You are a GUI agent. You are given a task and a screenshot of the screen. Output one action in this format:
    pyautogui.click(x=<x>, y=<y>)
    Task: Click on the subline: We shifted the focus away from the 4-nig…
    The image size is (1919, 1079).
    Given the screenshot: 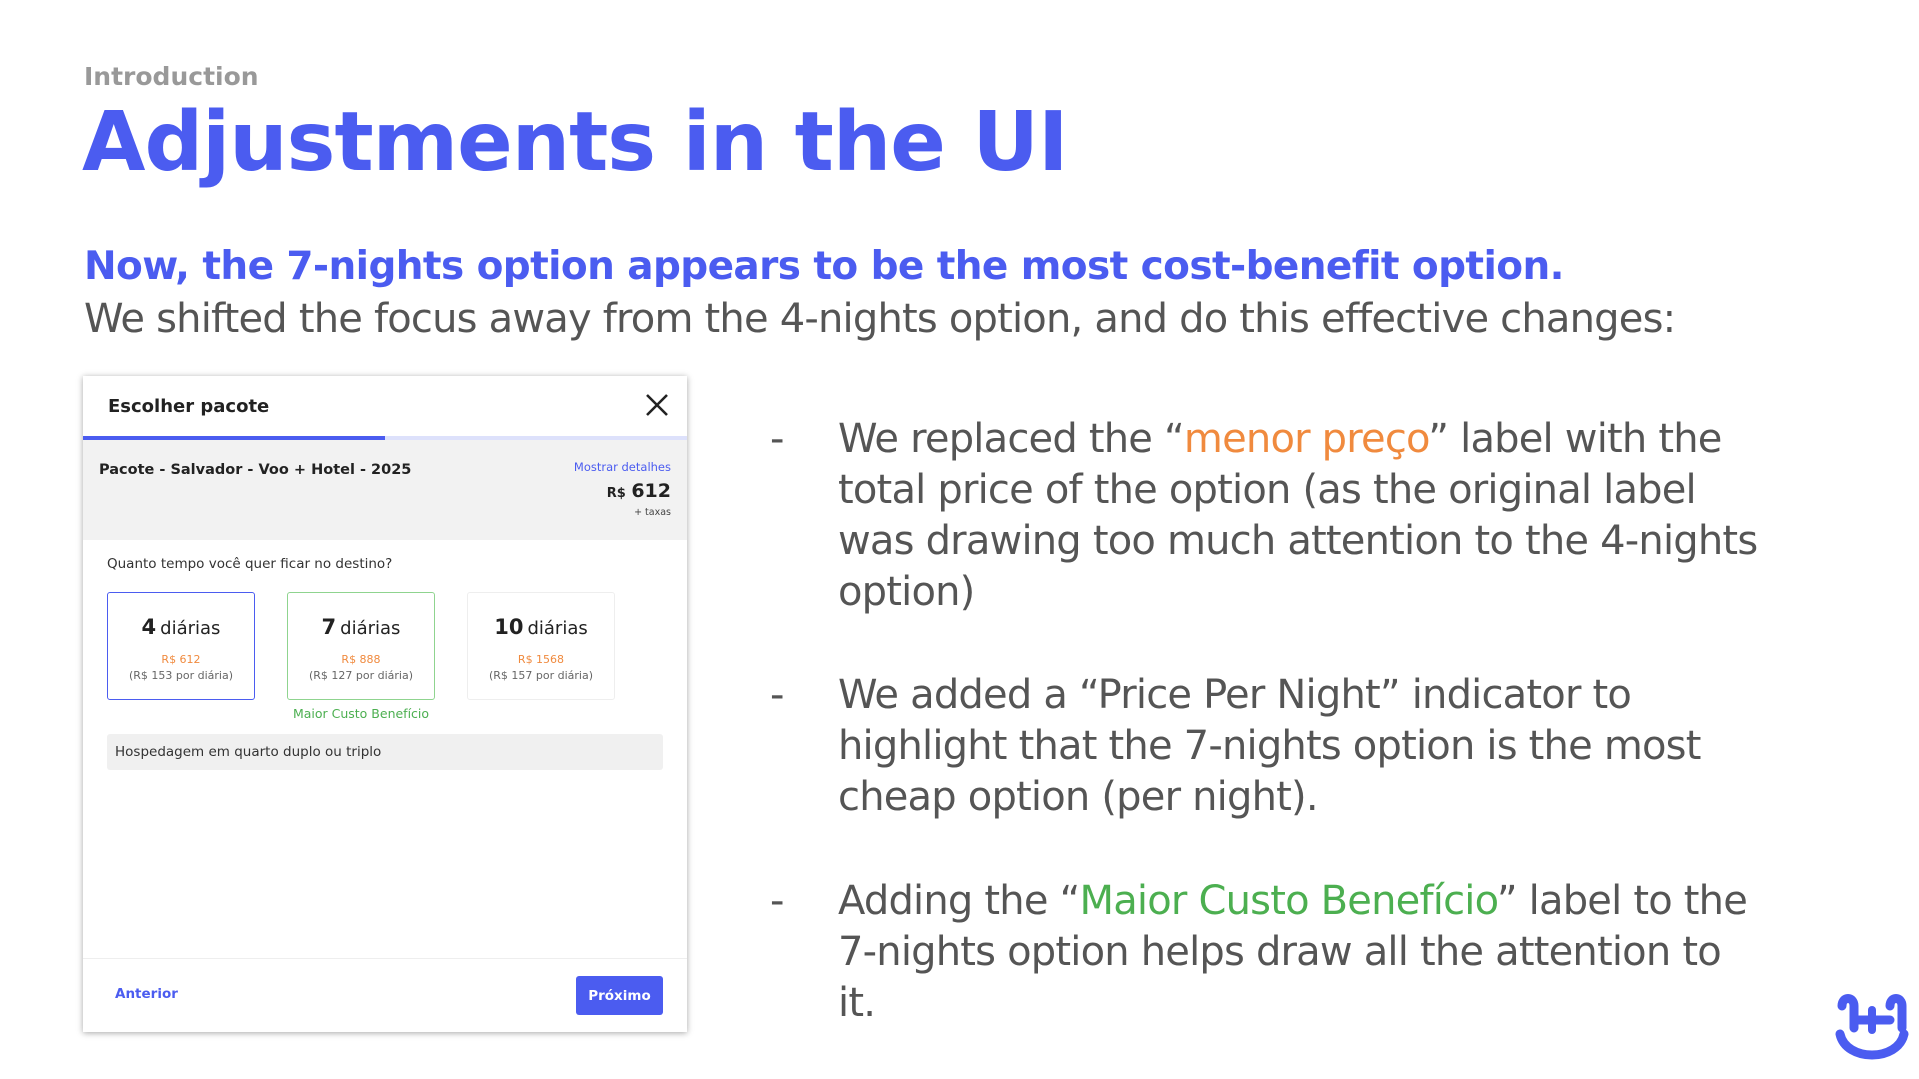 What is the action you would take?
    pyautogui.click(x=880, y=319)
    